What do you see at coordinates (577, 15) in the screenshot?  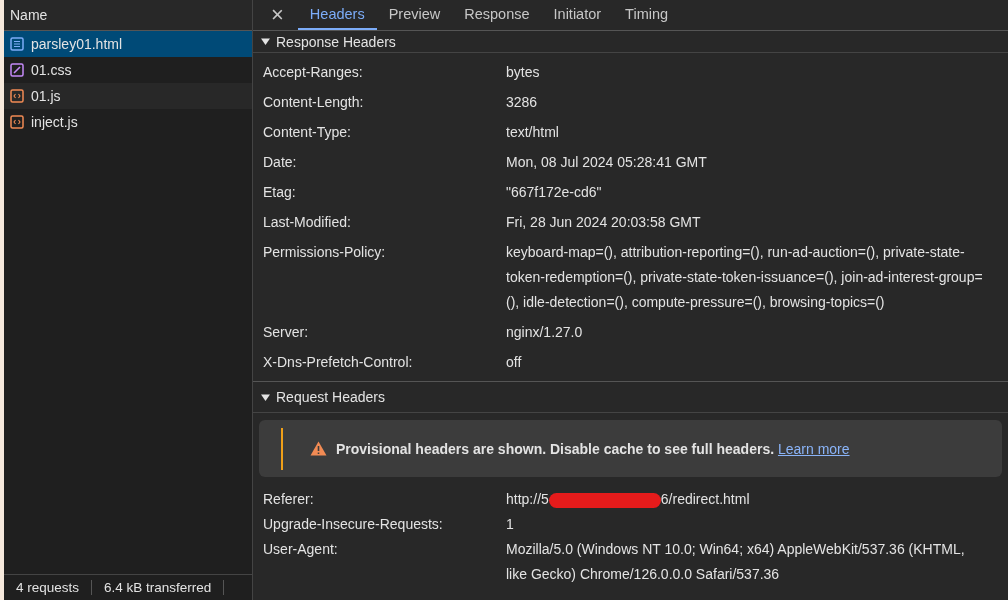 I see `tab: Initiator` at bounding box center [577, 15].